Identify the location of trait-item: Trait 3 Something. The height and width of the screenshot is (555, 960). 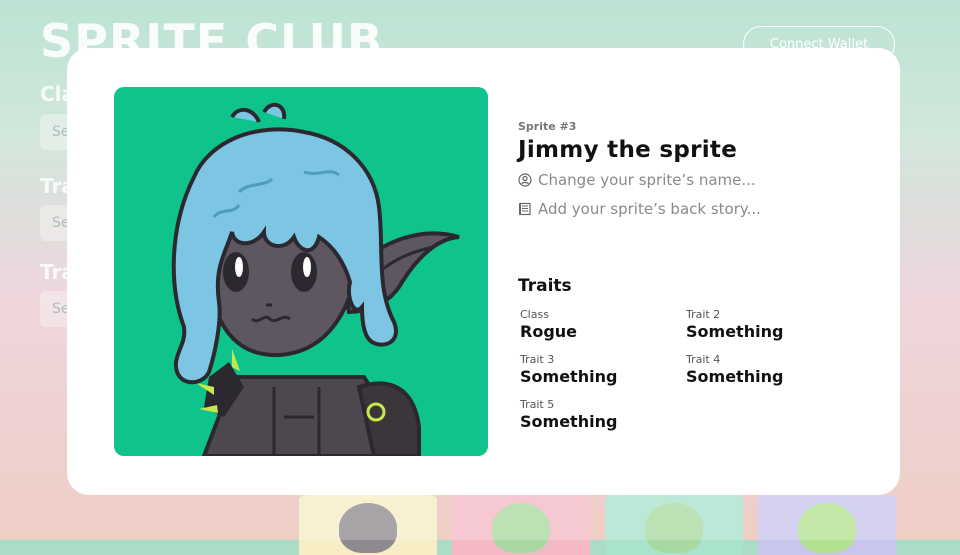
(600, 369).